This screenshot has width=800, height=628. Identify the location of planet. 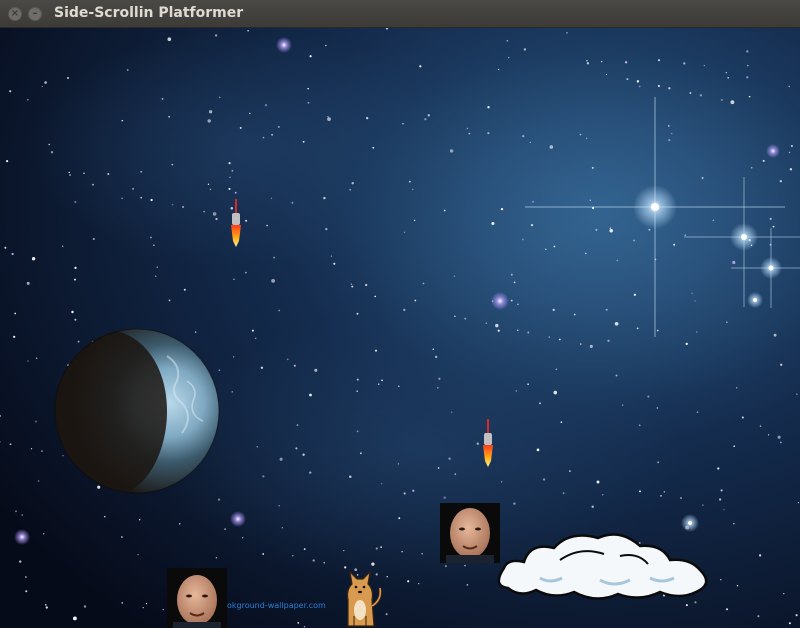
(137, 411).